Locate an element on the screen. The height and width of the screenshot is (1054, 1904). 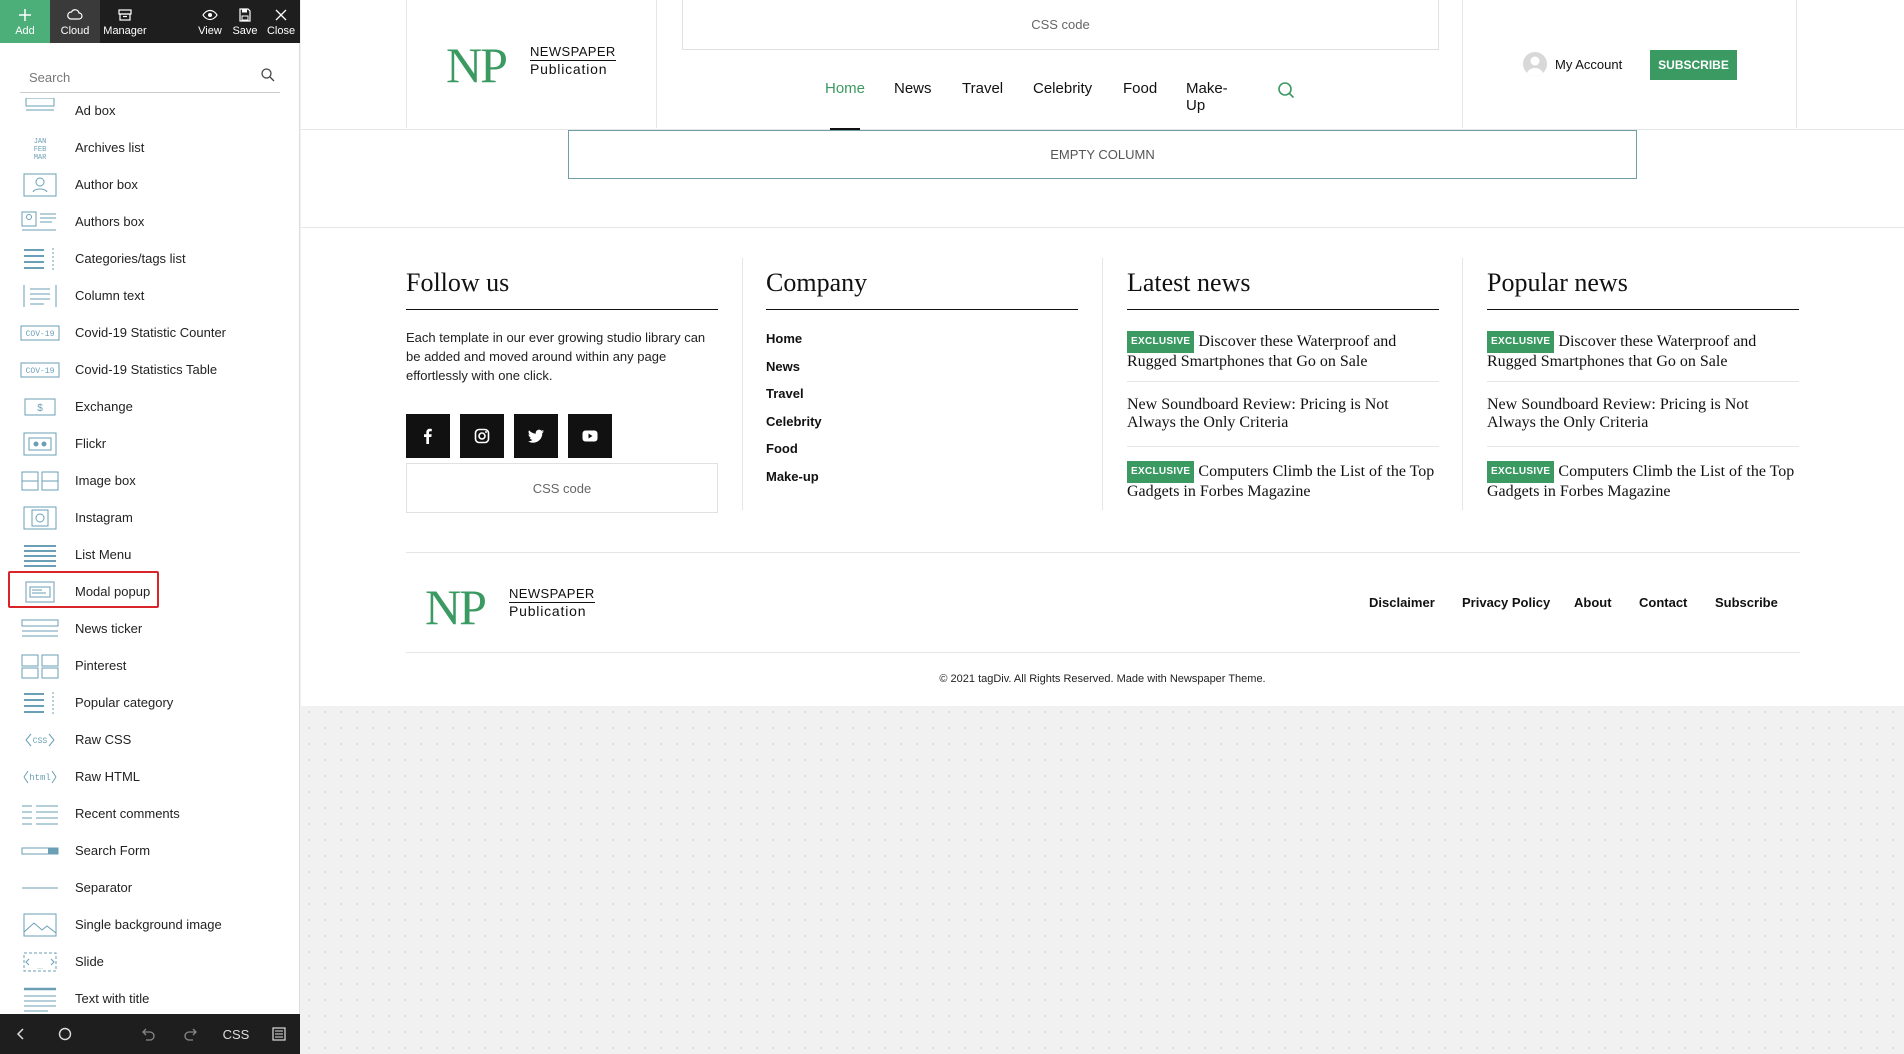
add-button: Add is located at coordinates (25, 21).